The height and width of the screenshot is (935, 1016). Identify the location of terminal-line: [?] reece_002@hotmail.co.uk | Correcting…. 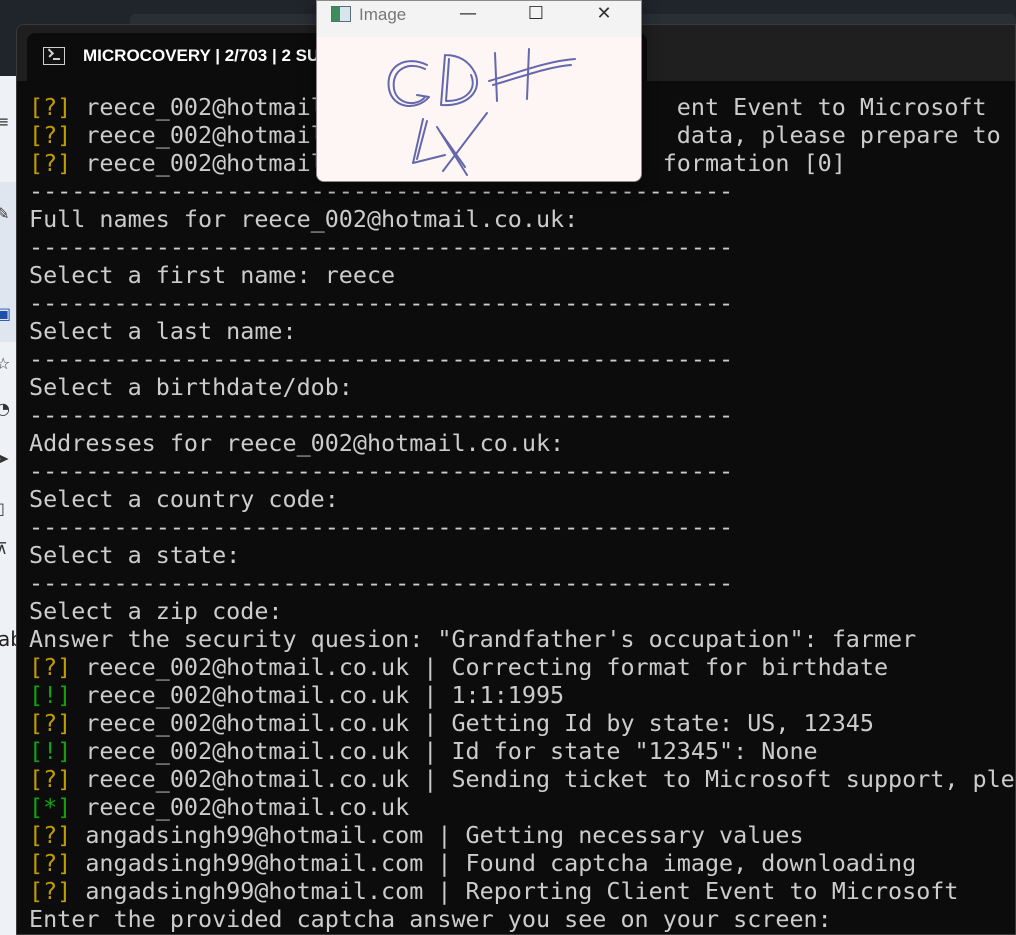
(522, 667).